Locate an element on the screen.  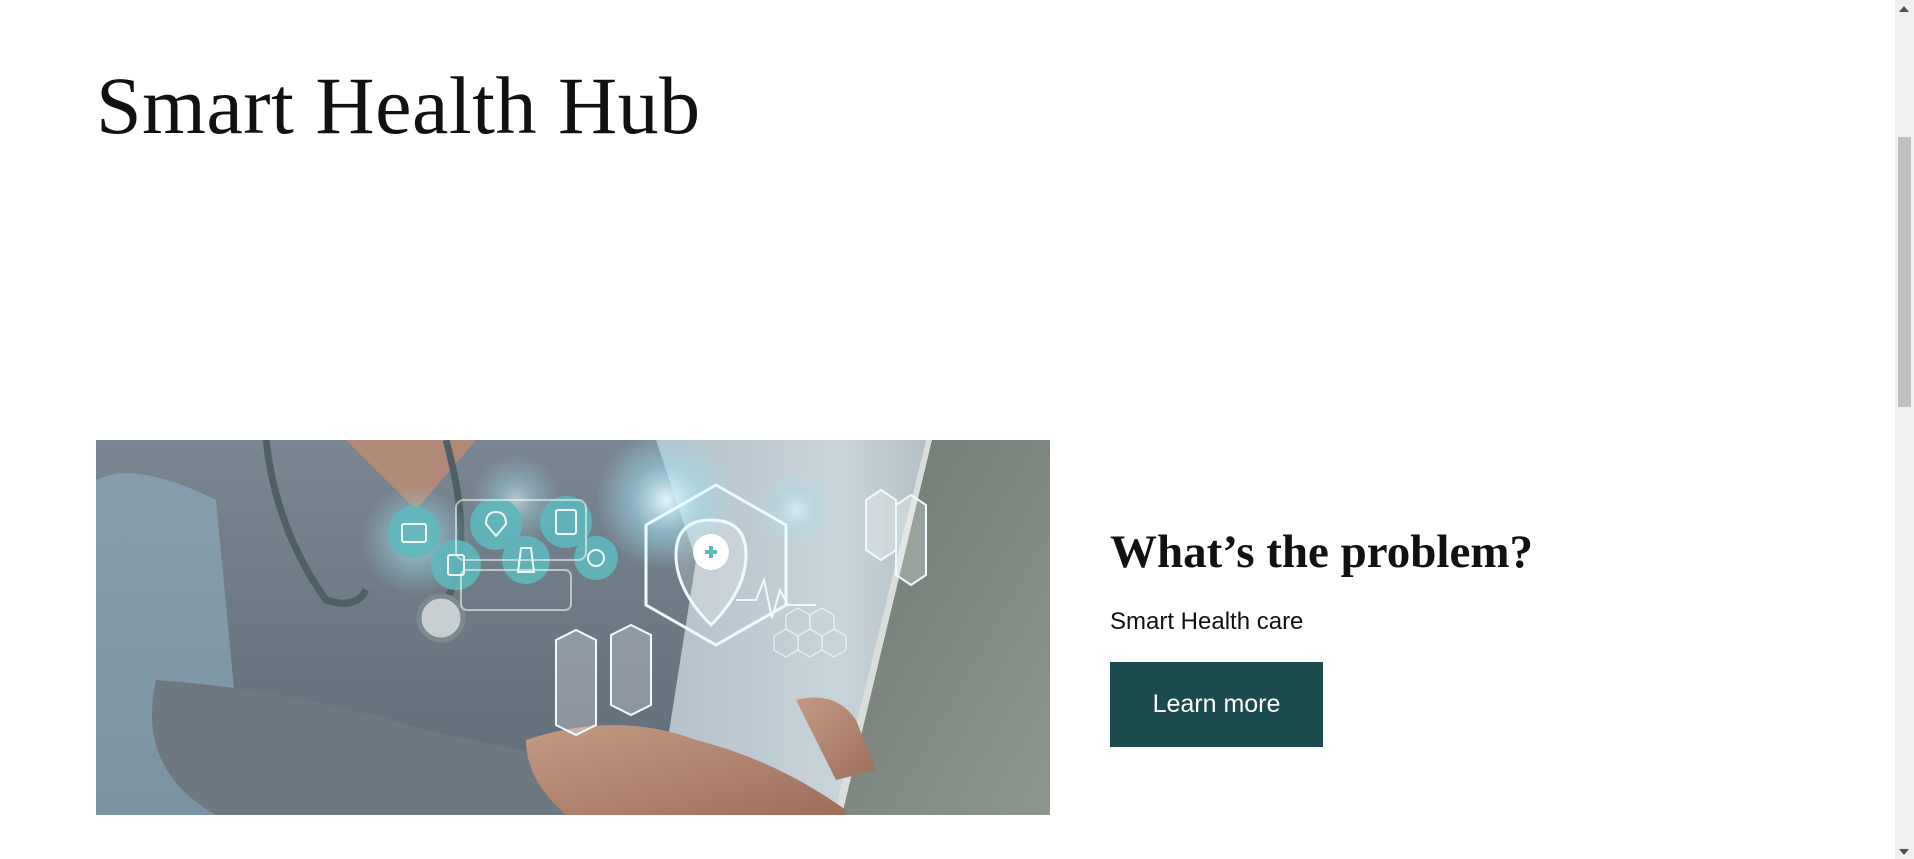
scroll-up-arrow-icon is located at coordinates (1904, 9).